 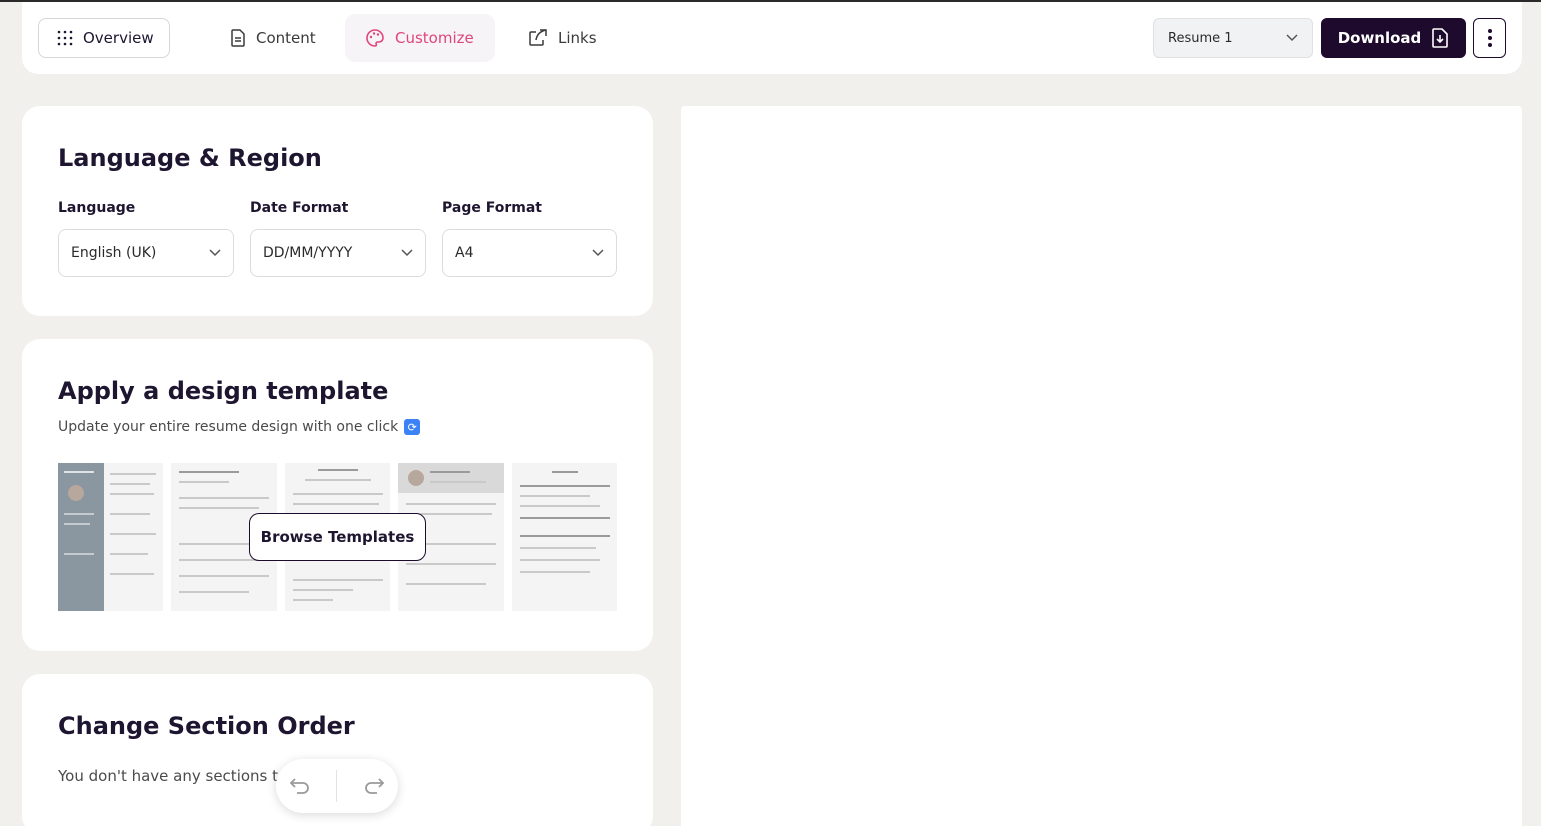 I want to click on tab-customize: Customize, so click(x=420, y=38).